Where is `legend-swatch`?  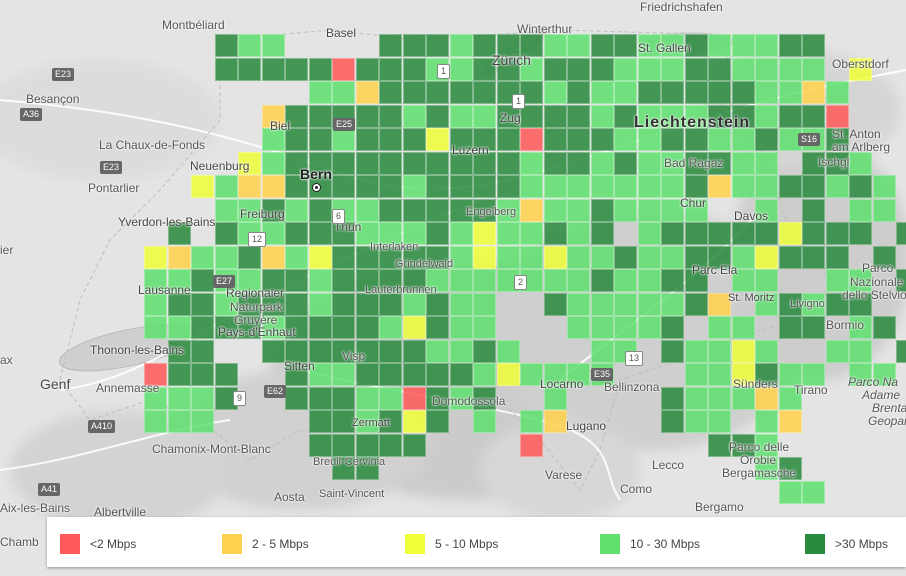
legend-swatch is located at coordinates (232, 544).